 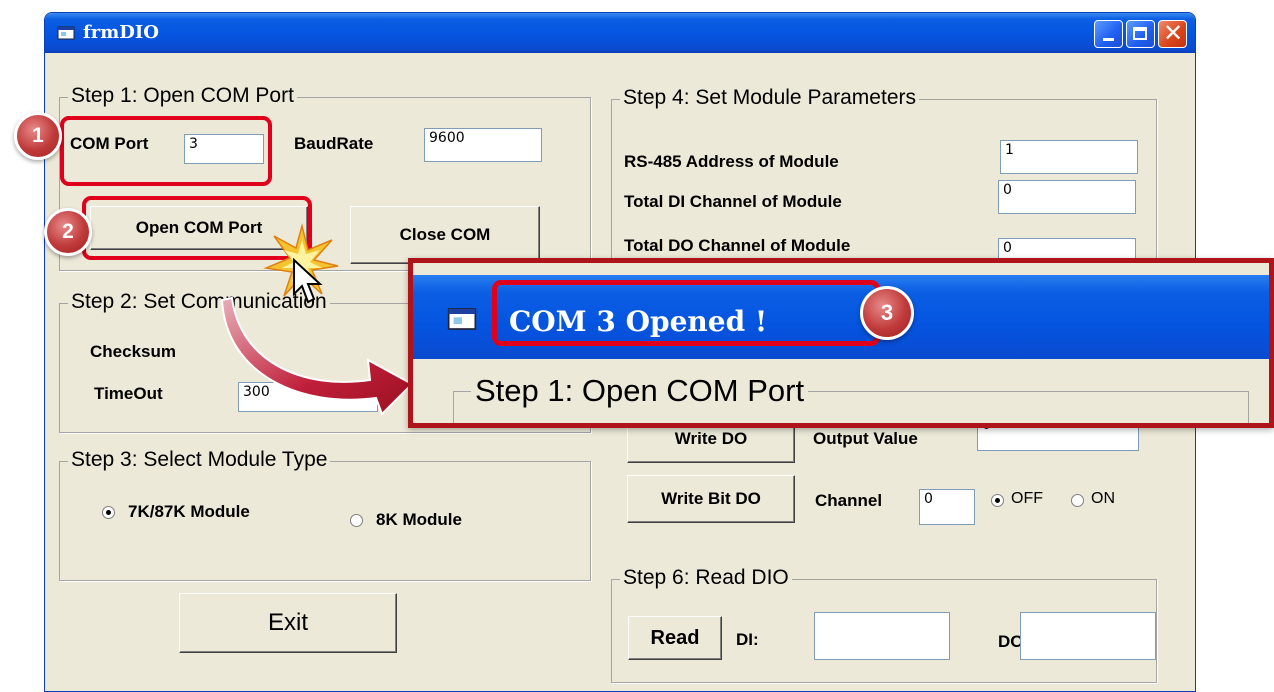 What do you see at coordinates (66, 33) in the screenshot?
I see `app-icon` at bounding box center [66, 33].